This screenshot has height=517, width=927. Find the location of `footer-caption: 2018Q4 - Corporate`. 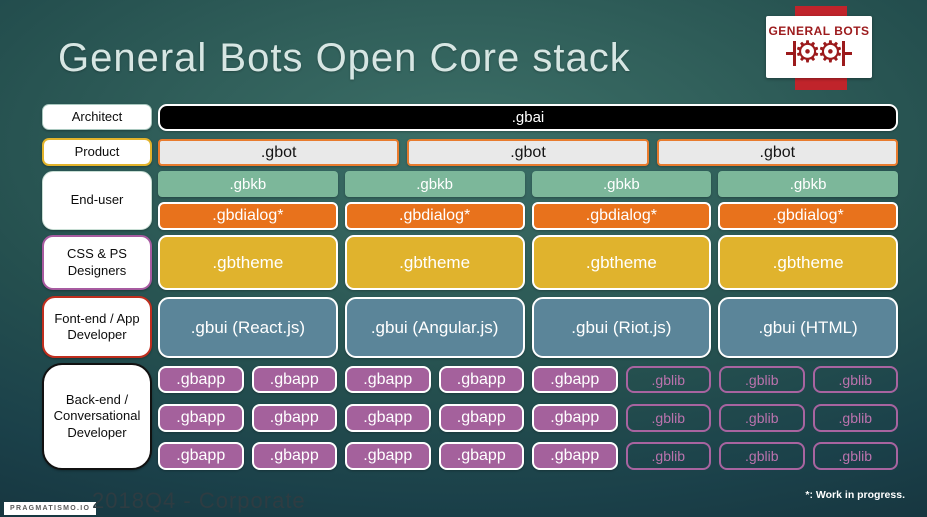

footer-caption: 2018Q4 - Corporate is located at coordinates (199, 500).